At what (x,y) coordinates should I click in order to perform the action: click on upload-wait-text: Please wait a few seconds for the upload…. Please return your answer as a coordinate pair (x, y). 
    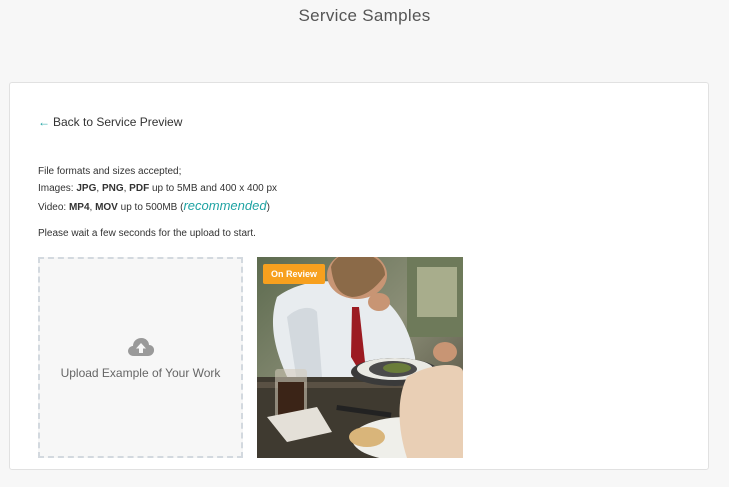
    Looking at the image, I should click on (147, 233).